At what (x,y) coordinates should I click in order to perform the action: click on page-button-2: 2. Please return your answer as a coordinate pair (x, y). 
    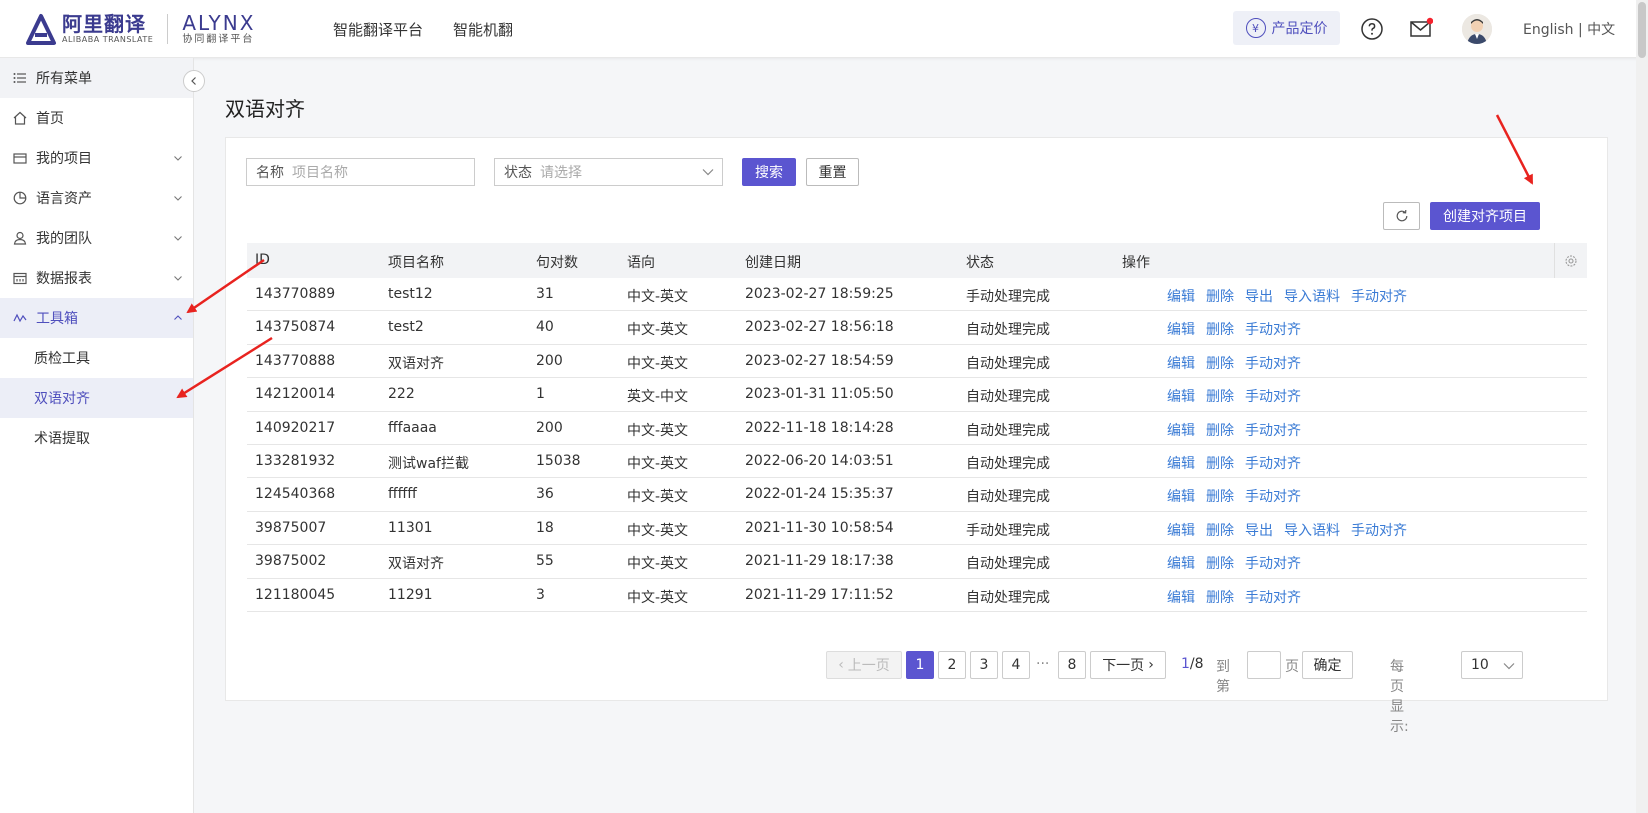
    Looking at the image, I should click on (952, 665).